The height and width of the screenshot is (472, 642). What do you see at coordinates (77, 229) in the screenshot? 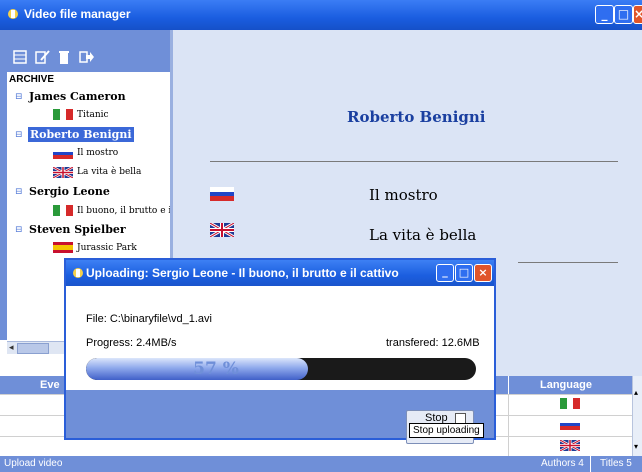
I see `tree-node-steven-spielber: Steven Spielber` at bounding box center [77, 229].